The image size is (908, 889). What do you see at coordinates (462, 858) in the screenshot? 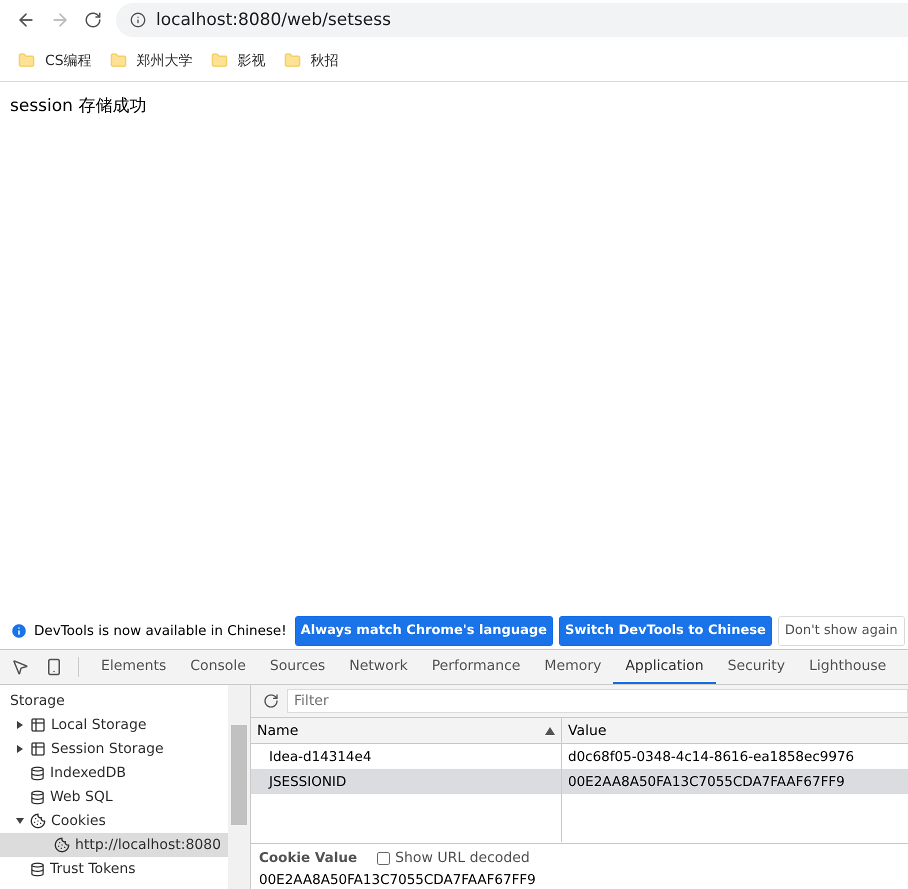
I see `checkbox-label: Show URL decoded` at bounding box center [462, 858].